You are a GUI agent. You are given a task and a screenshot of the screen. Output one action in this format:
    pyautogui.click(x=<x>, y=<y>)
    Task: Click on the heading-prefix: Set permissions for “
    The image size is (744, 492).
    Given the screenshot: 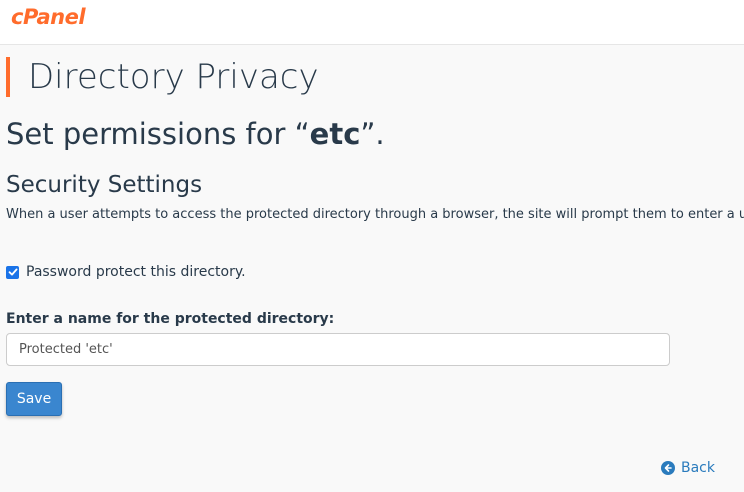 What is the action you would take?
    pyautogui.click(x=158, y=134)
    